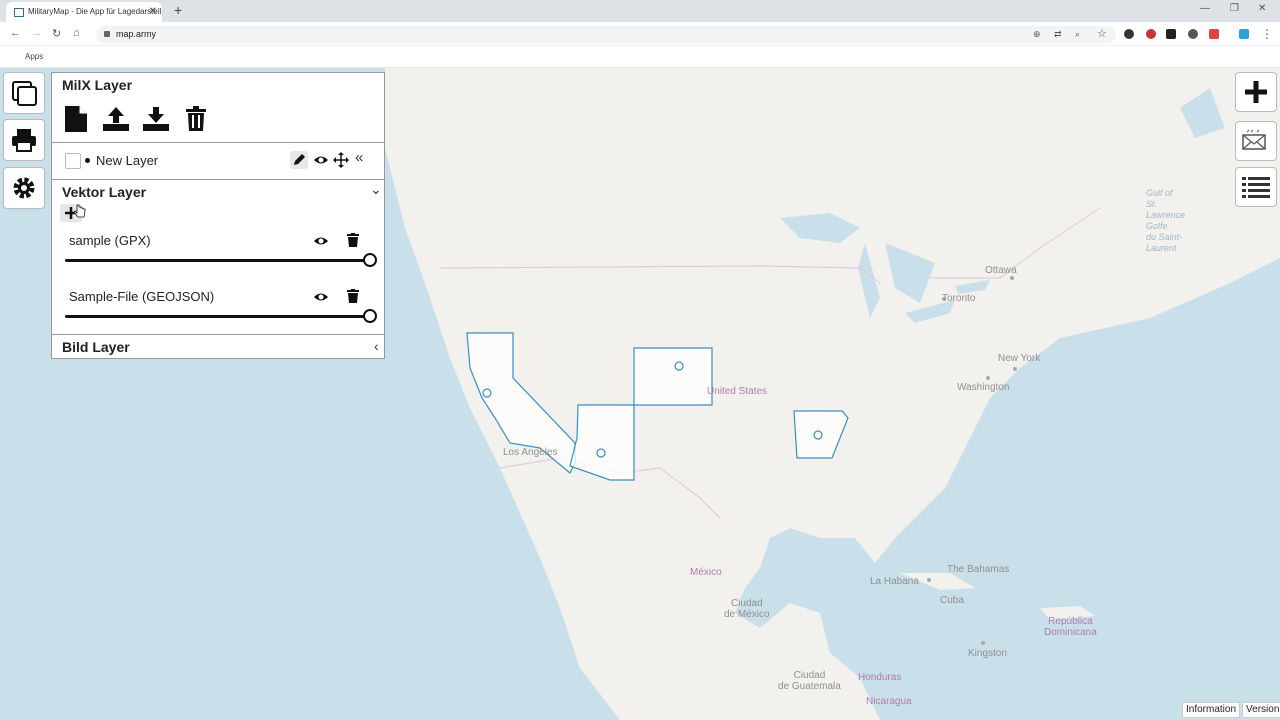  Describe the element at coordinates (1070, 627) in the screenshot. I see `map-label-republica-dominicana: República Dominicana` at that location.